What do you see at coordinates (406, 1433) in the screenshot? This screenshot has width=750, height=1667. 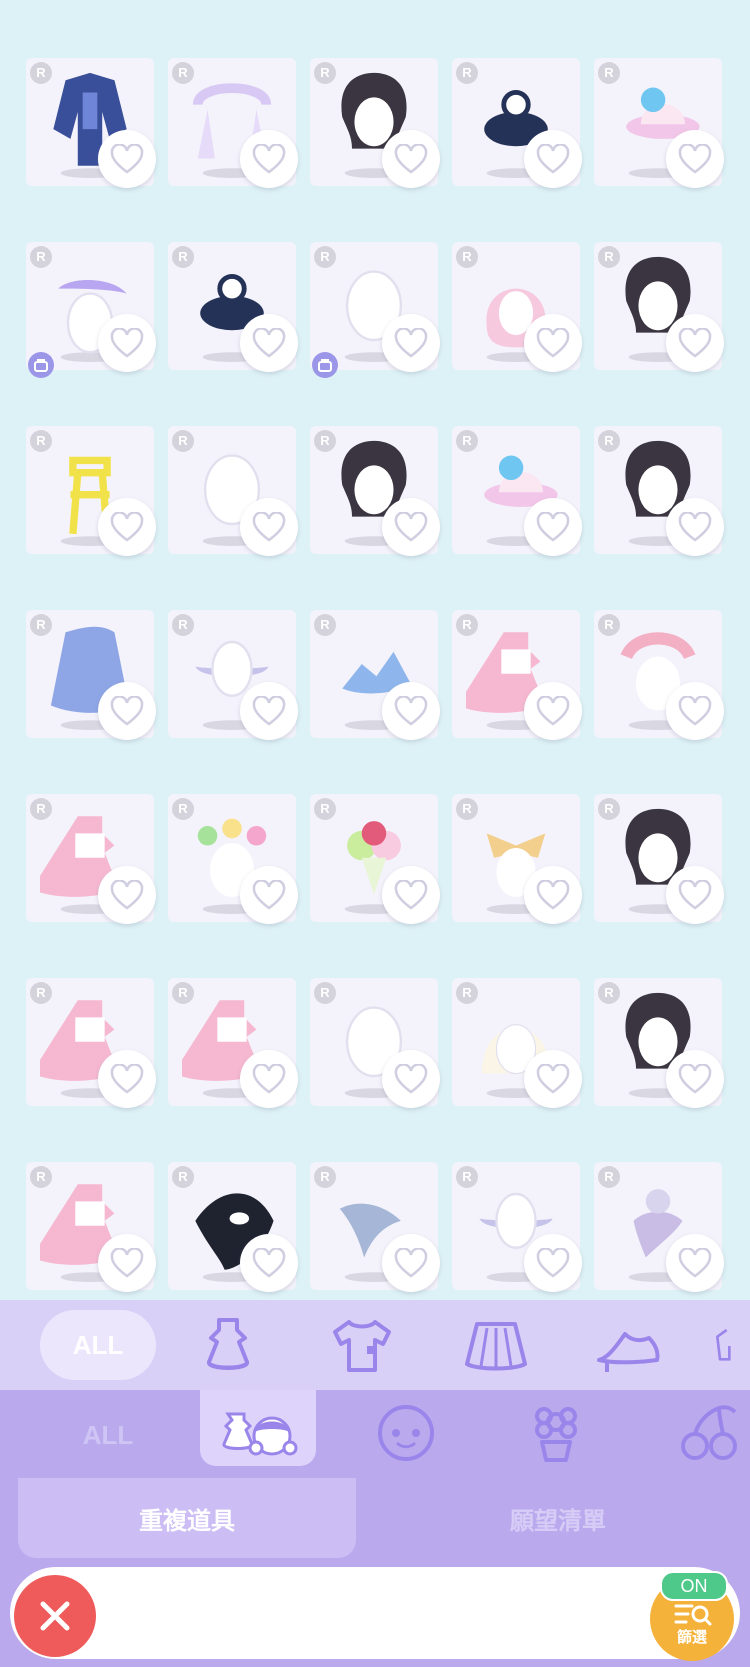 I see `subtab-face` at bounding box center [406, 1433].